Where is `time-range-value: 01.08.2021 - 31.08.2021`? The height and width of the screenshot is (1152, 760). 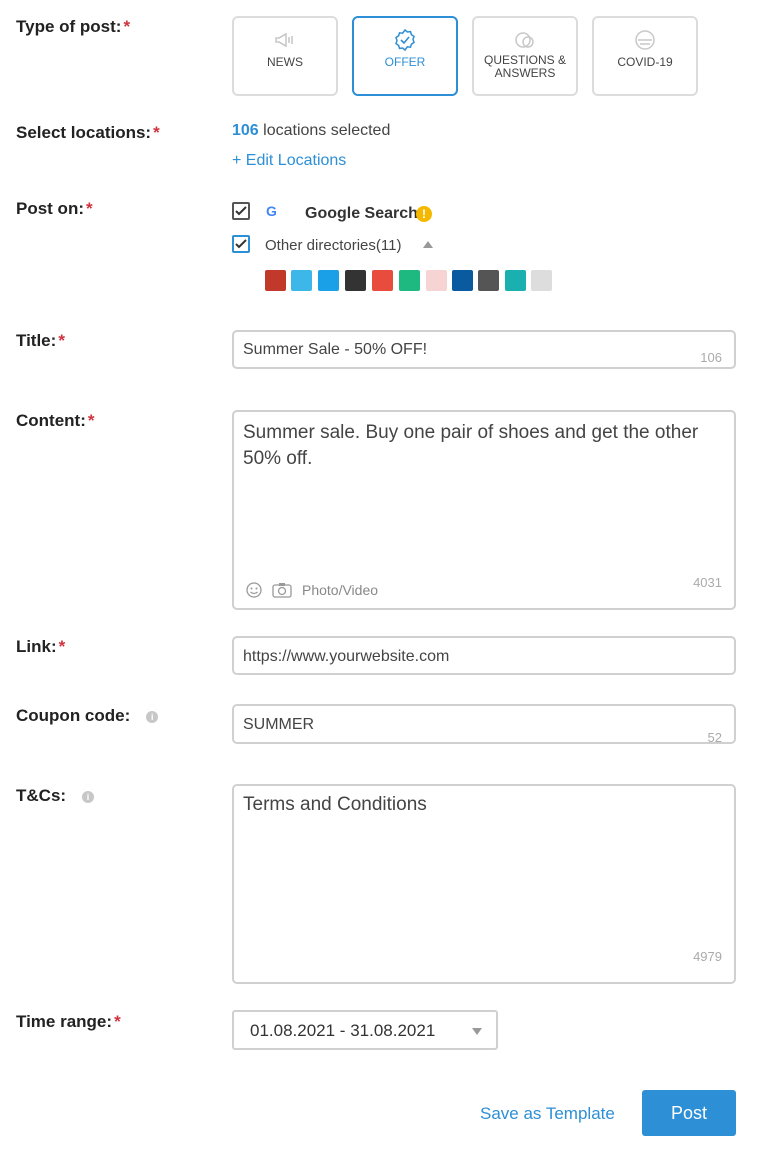 time-range-value: 01.08.2021 - 31.08.2021 is located at coordinates (343, 1030).